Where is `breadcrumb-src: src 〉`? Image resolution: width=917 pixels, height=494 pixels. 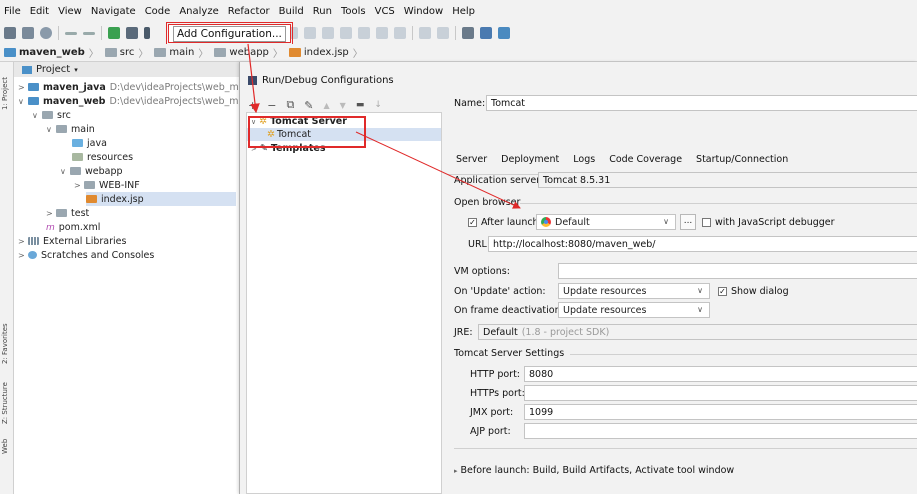
breadcrumb-src: src 〉 is located at coordinates (126, 52).